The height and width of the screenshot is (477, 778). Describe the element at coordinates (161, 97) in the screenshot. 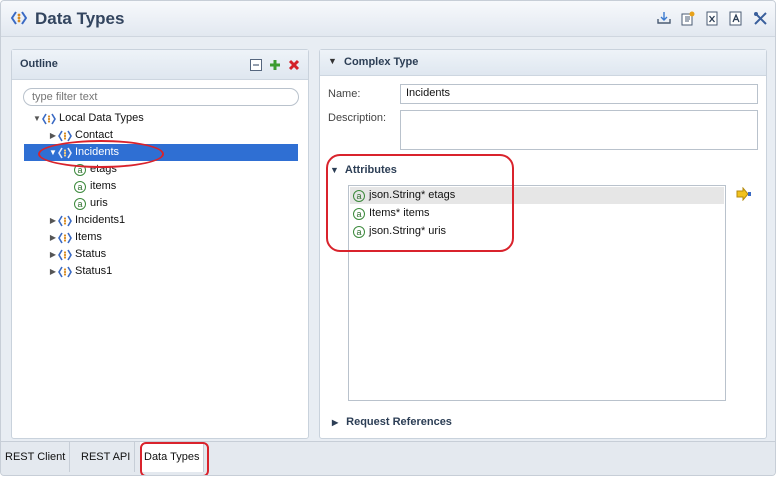

I see `filter-input` at that location.